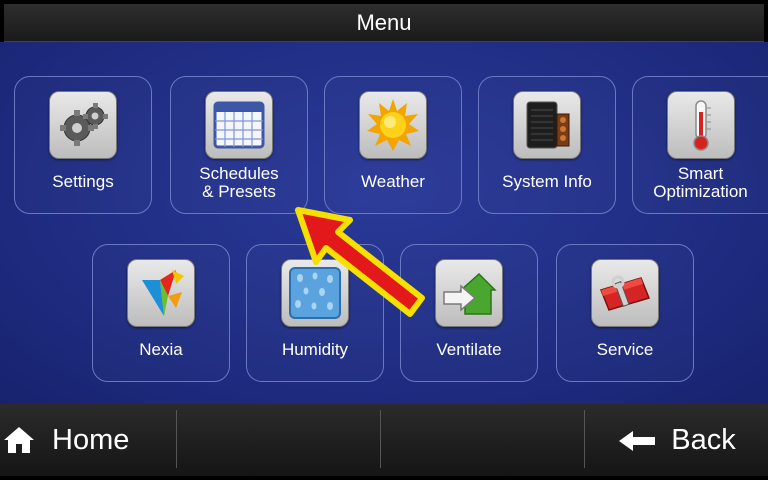 The width and height of the screenshot is (768, 480). I want to click on back-button: Back, so click(676, 440).